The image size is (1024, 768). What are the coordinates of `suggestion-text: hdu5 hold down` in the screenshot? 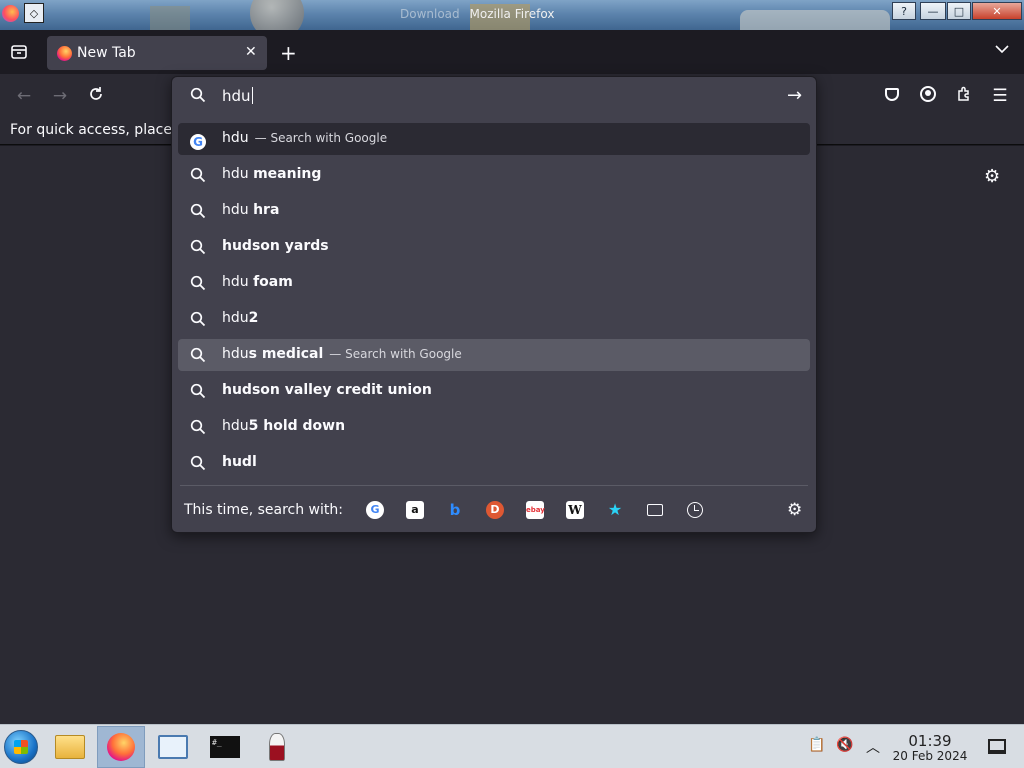 It's located at (283, 426).